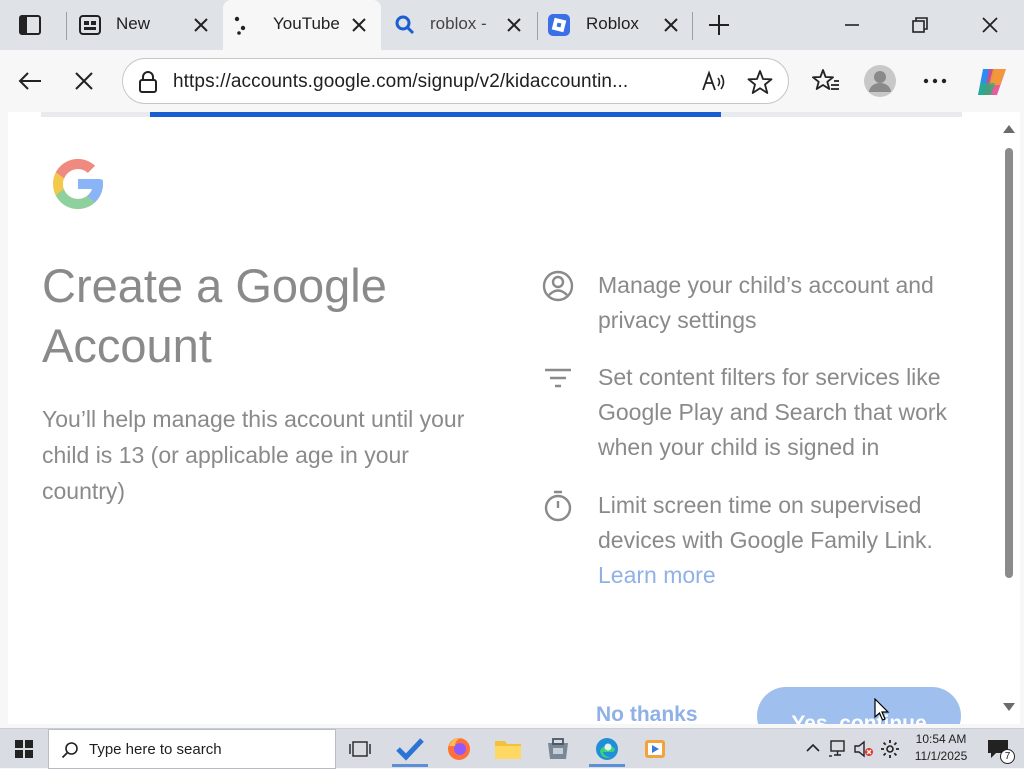  I want to click on loading-spinner-icon, so click(240, 25).